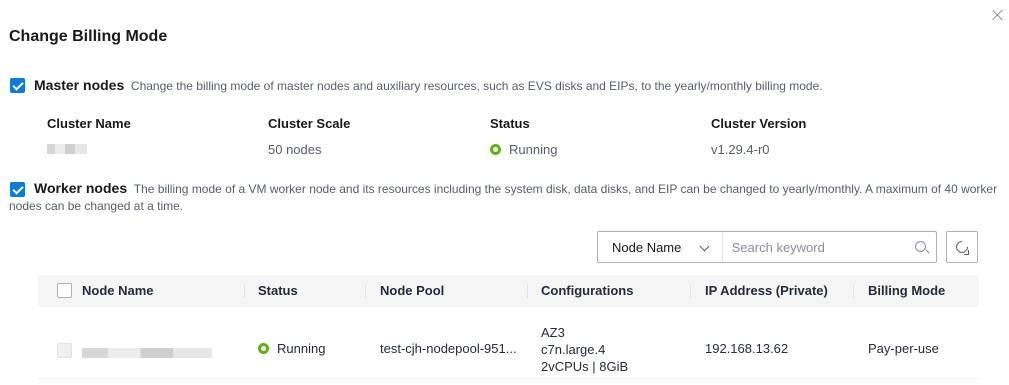  I want to click on cluster-name-value, so click(89, 149).